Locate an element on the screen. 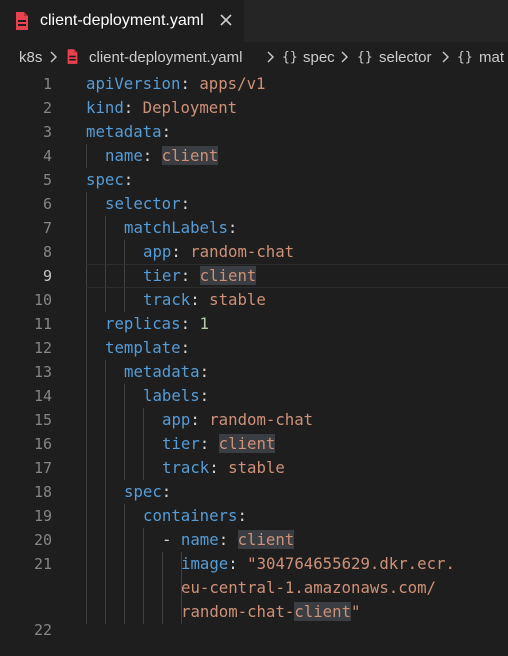 The image size is (508, 656). line-number: 3 is located at coordinates (47, 132).